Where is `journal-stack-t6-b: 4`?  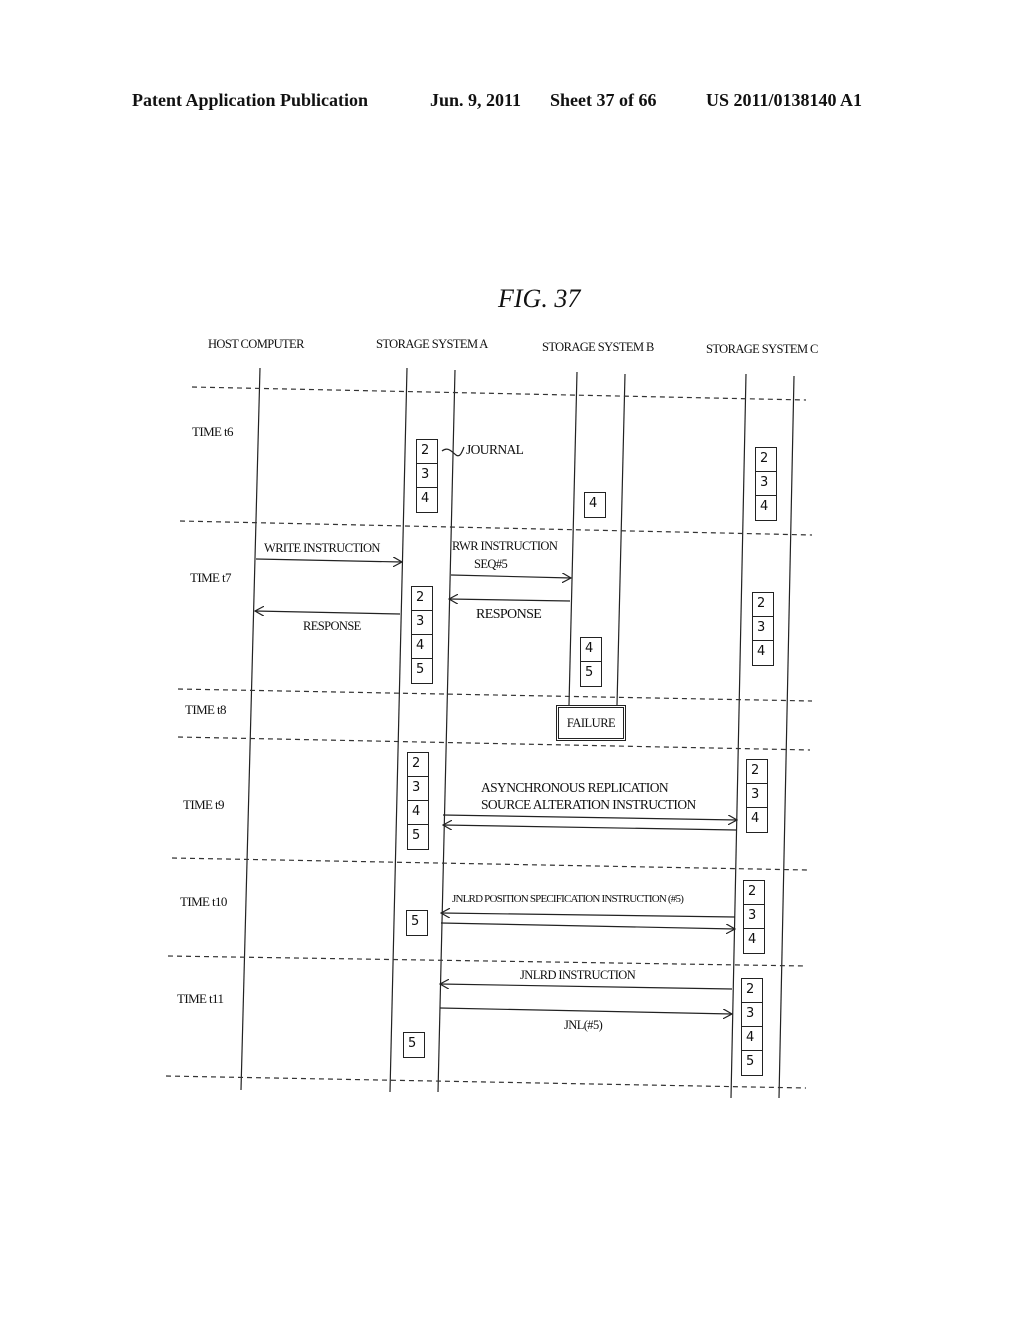
journal-stack-t6-b: 4 is located at coordinates (595, 505).